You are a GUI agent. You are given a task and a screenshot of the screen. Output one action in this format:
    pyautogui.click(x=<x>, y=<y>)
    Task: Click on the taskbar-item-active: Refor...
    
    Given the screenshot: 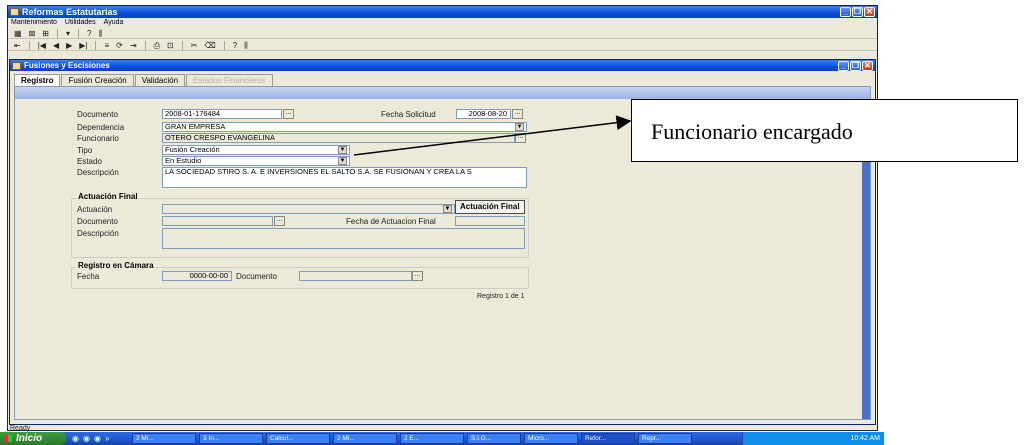 What is the action you would take?
    pyautogui.click(x=608, y=438)
    